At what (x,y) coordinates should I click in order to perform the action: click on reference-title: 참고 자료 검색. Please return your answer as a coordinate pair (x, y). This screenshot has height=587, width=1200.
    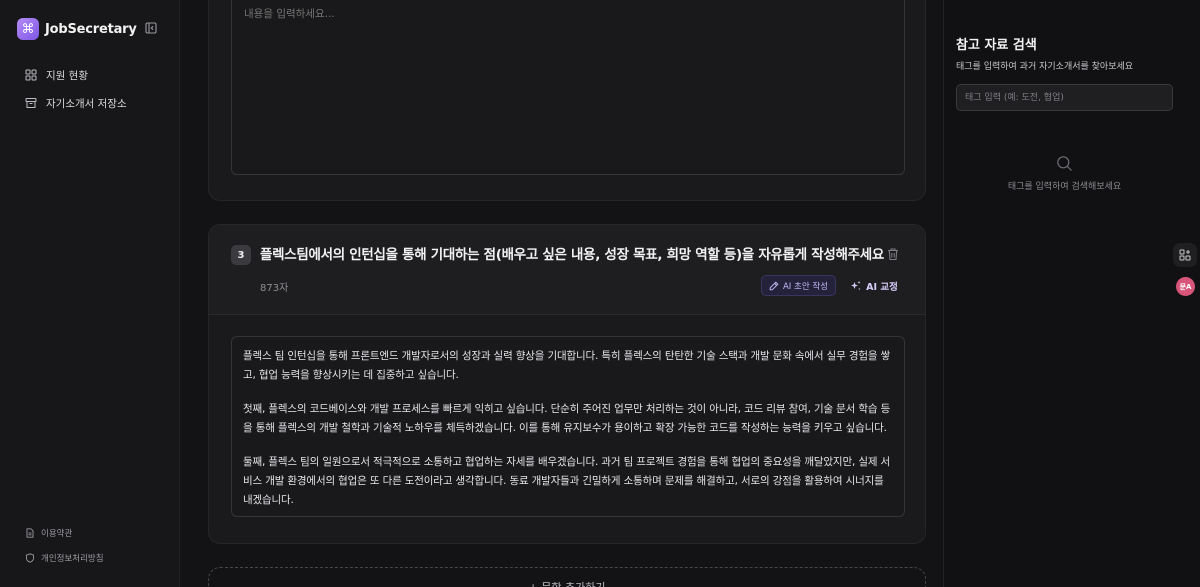
    Looking at the image, I should click on (996, 45).